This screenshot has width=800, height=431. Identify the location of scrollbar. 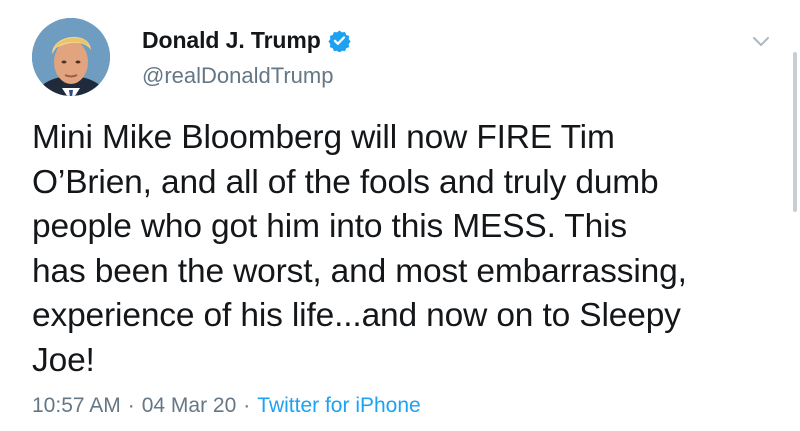
(795, 132).